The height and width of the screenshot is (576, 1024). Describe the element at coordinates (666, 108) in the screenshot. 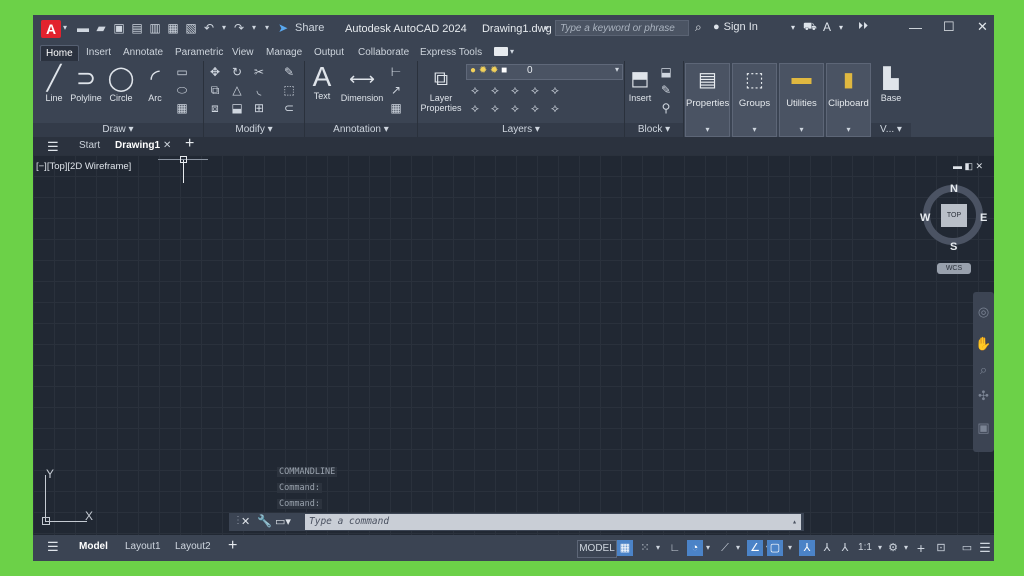

I see `block-attributes-icon: ⚲` at that location.